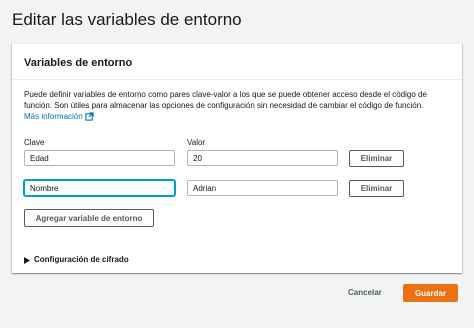 This screenshot has width=474, height=328. I want to click on page-title: Editar las variables de entorno, so click(127, 19).